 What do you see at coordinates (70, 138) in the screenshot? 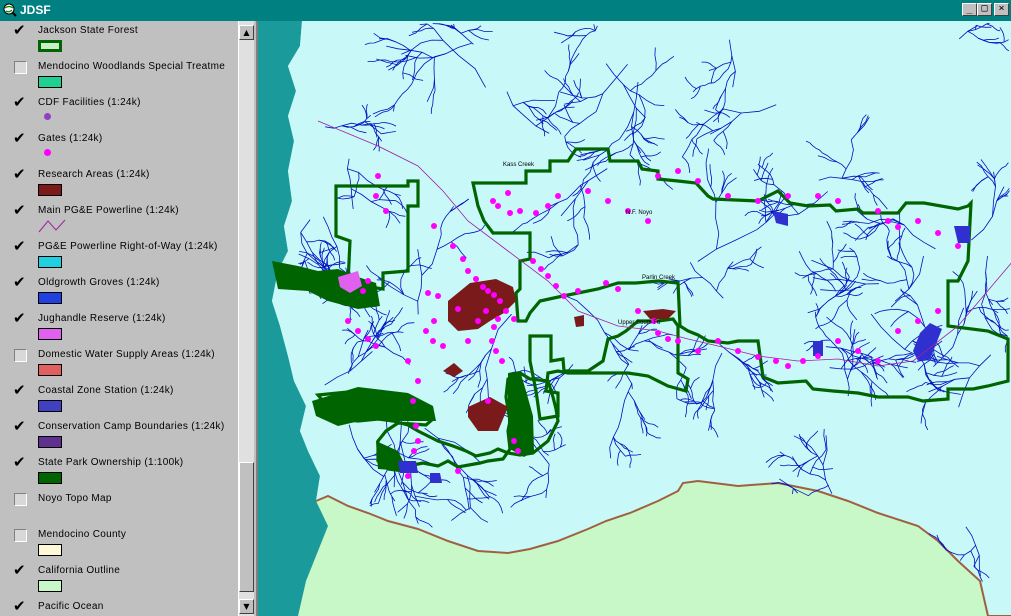
I see `layer-label: Gates (1:24k)` at bounding box center [70, 138].